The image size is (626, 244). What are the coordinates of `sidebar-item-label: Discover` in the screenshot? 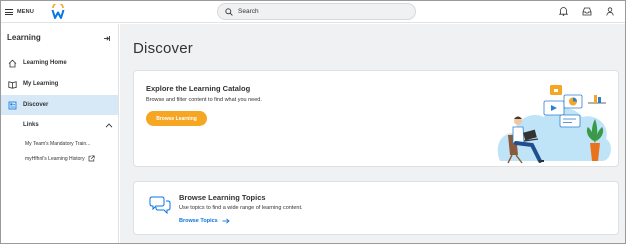 It's located at (36, 105).